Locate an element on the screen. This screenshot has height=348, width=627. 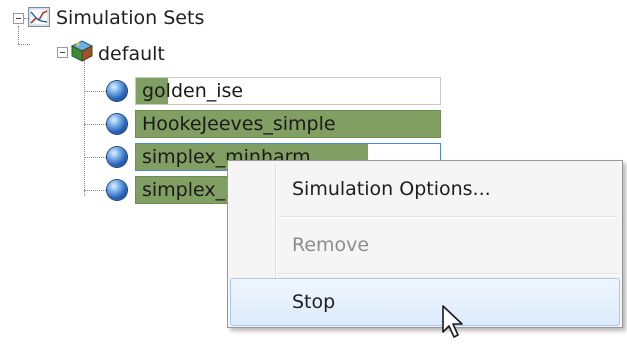
menu-item-remove: Remove is located at coordinates (425, 245).